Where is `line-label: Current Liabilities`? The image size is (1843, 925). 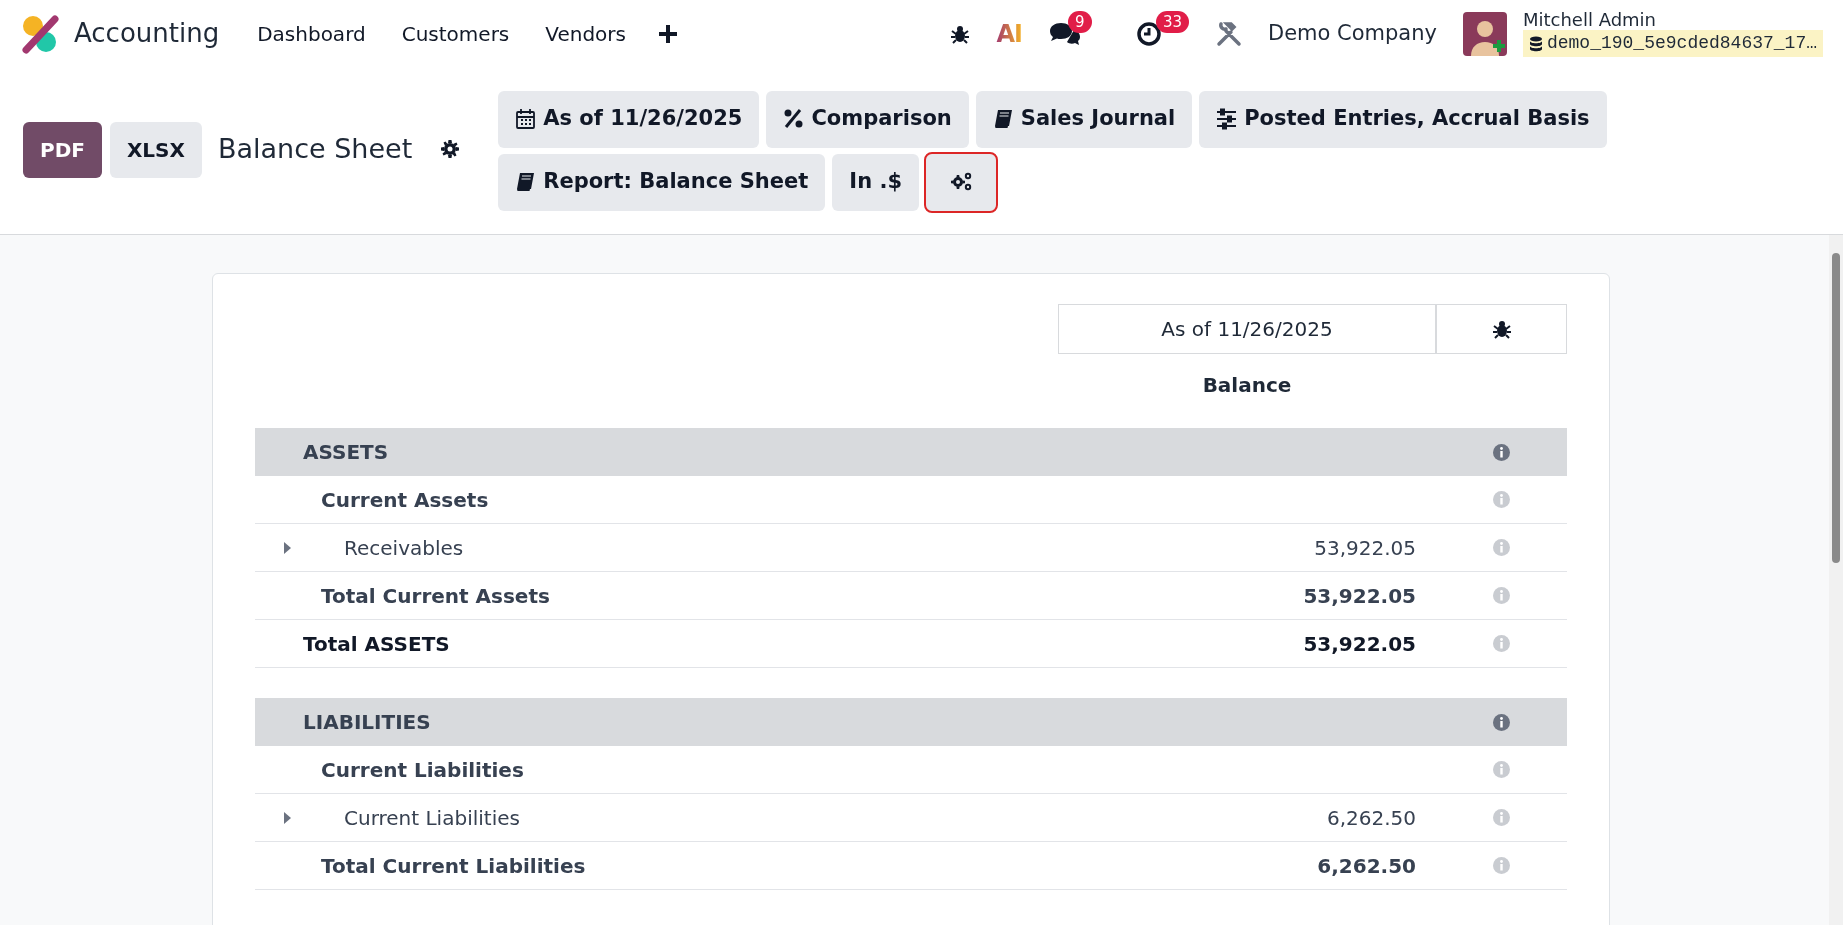
line-label: Current Liabilities is located at coordinates (422, 770).